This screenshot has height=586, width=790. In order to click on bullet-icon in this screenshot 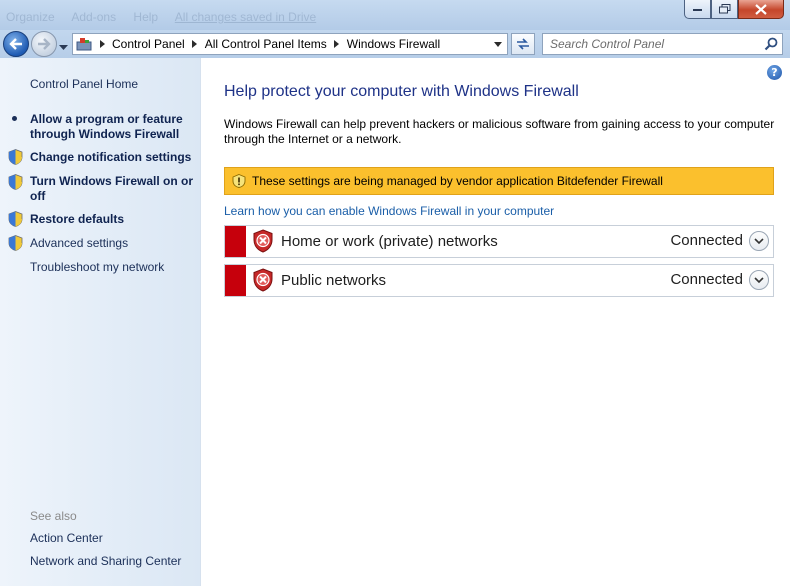, I will do `click(14, 118)`.